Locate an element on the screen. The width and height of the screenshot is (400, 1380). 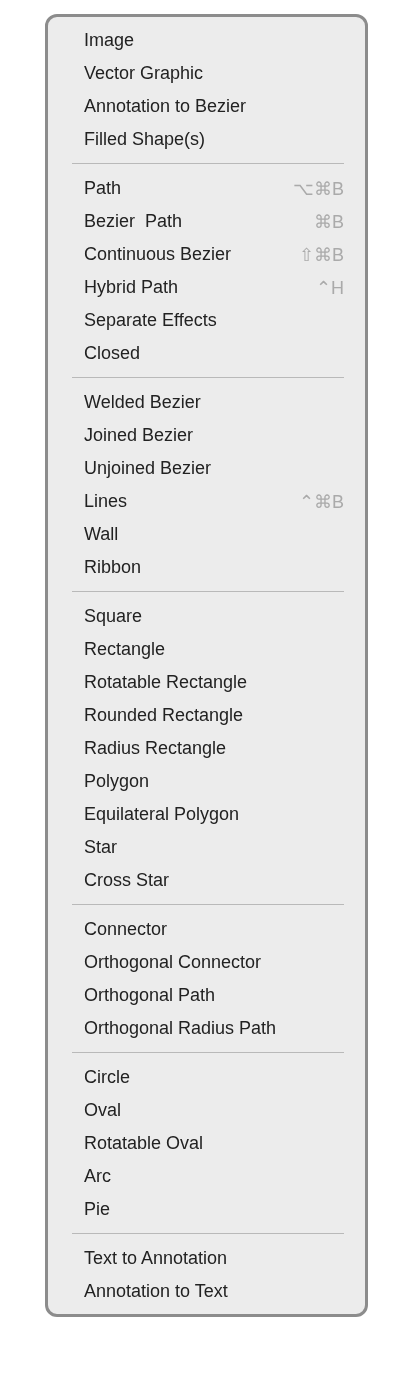
menu-item: Orthogonal Radius Path is located at coordinates (206, 1028).